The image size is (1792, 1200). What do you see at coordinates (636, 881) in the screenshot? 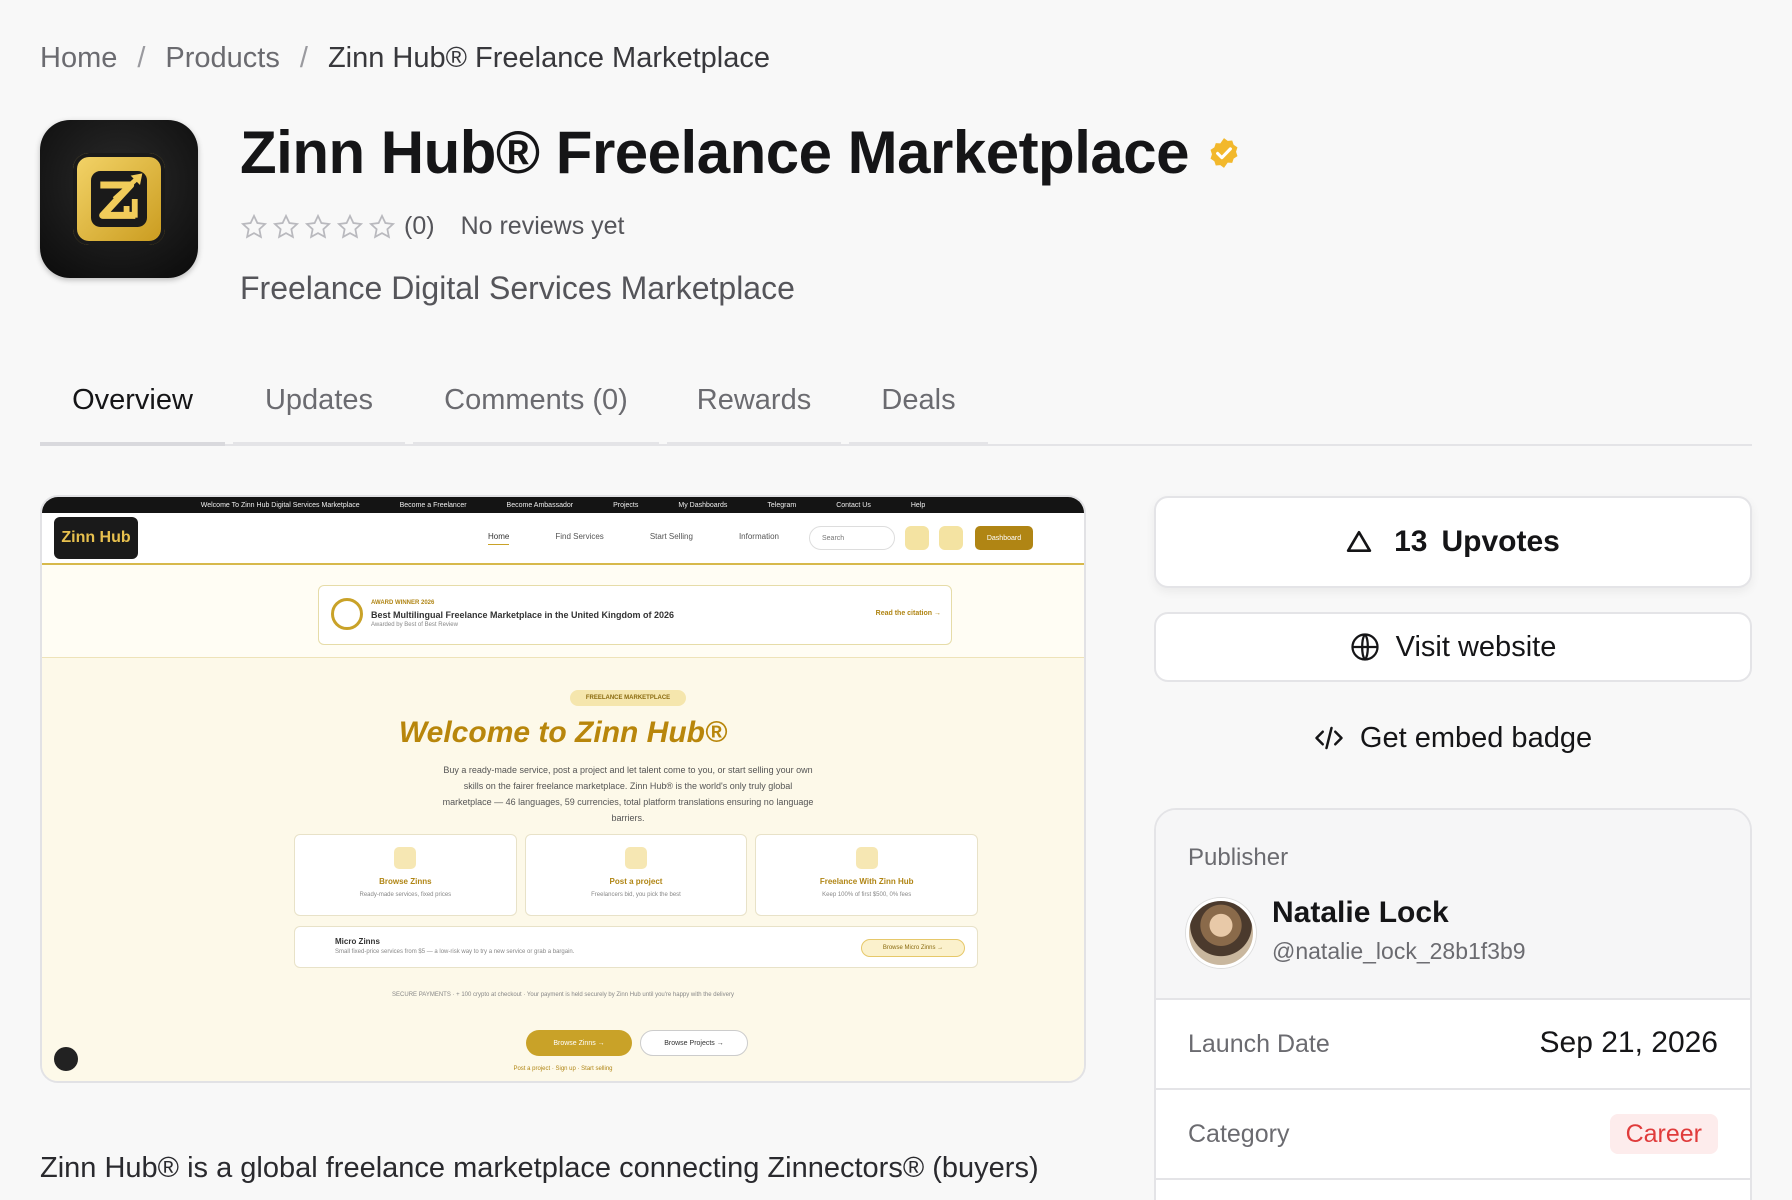
I see `preview-card-title: Post a project` at bounding box center [636, 881].